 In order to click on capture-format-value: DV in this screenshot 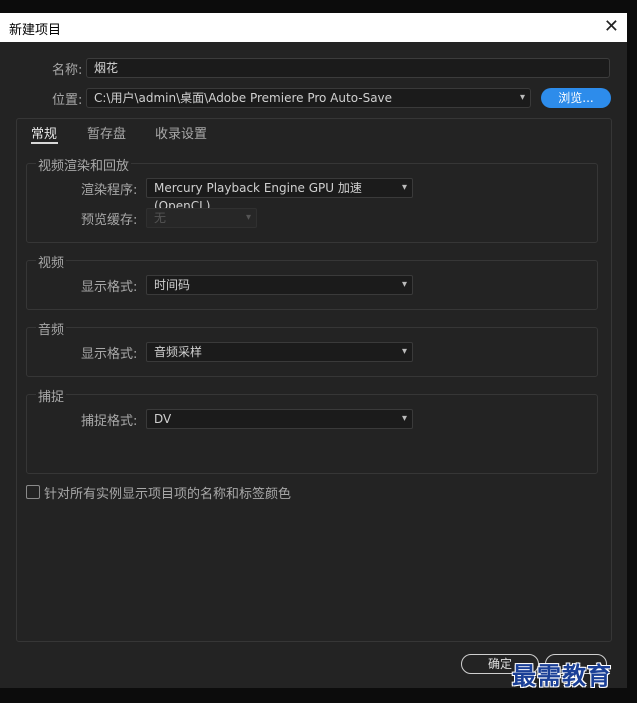, I will do `click(163, 419)`.